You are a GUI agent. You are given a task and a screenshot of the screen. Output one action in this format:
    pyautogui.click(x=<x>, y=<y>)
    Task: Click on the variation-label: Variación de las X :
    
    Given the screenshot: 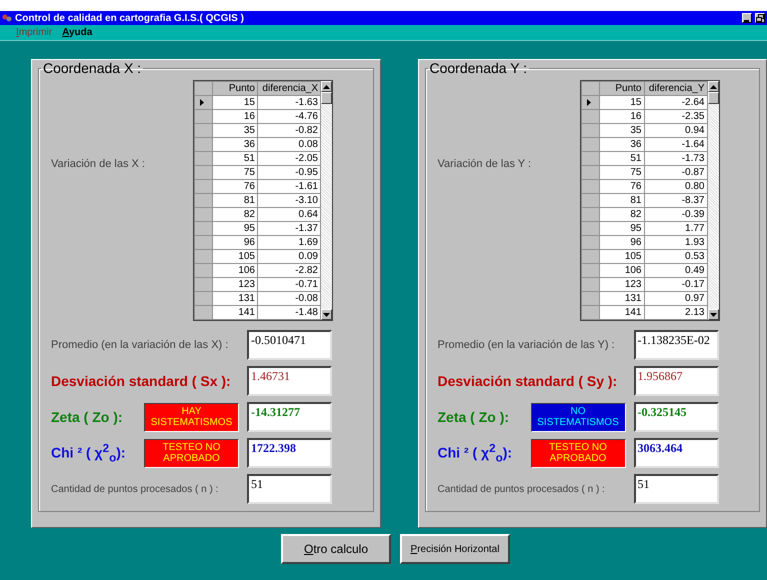 What is the action you would take?
    pyautogui.click(x=98, y=164)
    